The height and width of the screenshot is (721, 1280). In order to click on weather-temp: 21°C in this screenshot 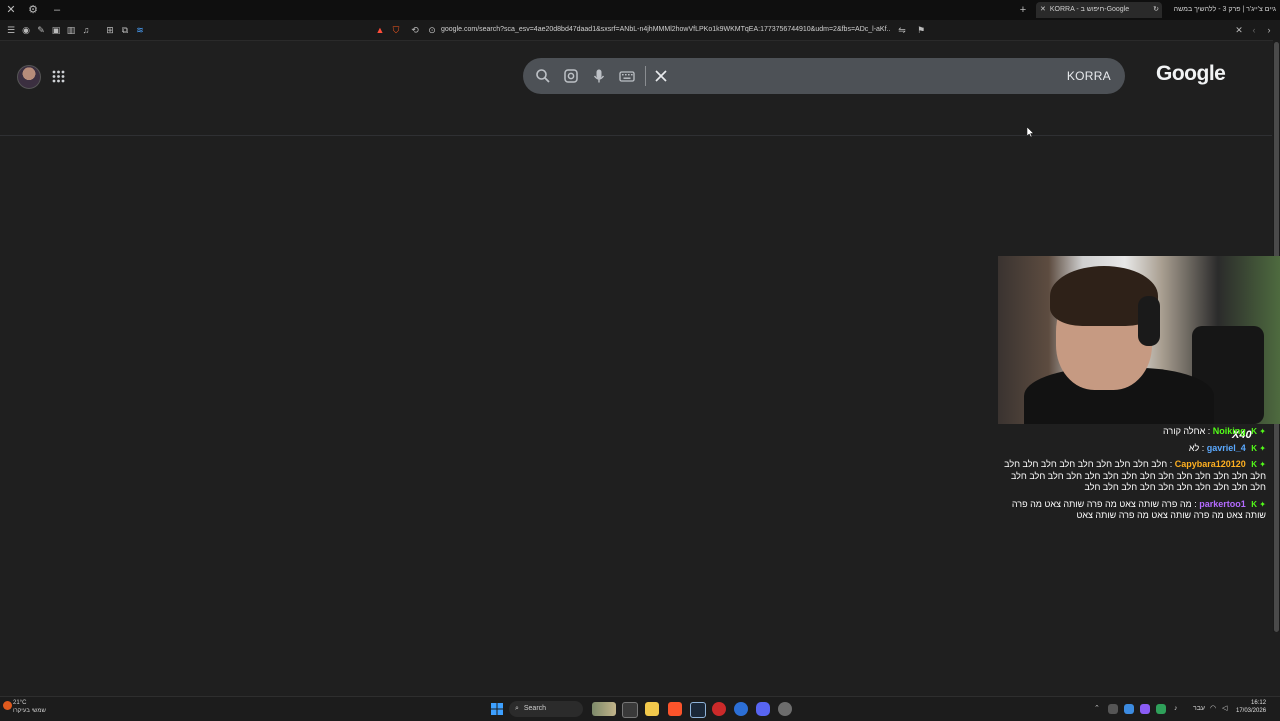, I will do `click(20, 703)`.